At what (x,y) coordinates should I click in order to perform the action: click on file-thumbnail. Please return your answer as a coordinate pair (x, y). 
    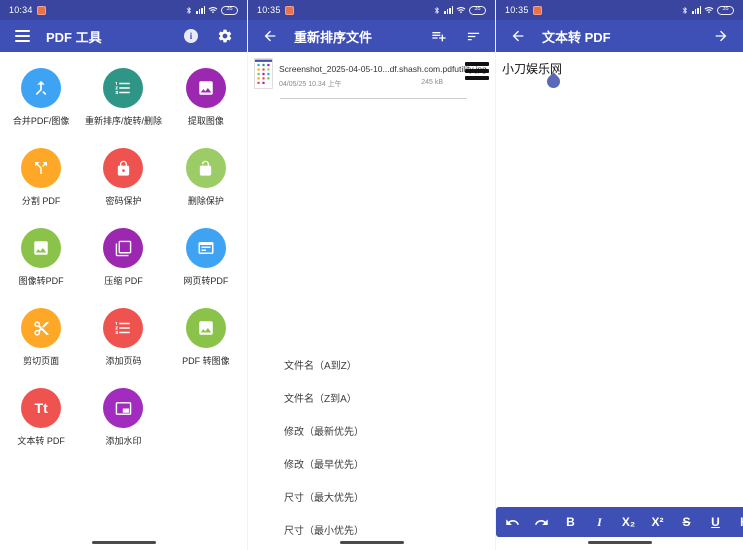
    Looking at the image, I should click on (263, 73).